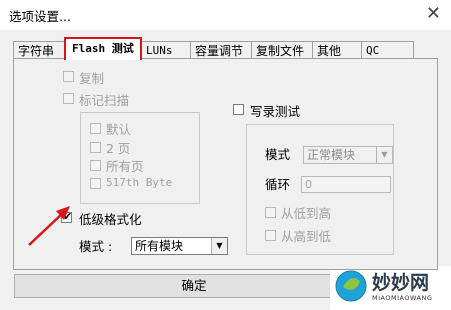 The height and width of the screenshot is (310, 451). Describe the element at coordinates (225, 15) in the screenshot. I see `title-bar: 选项设置... ✕` at that location.